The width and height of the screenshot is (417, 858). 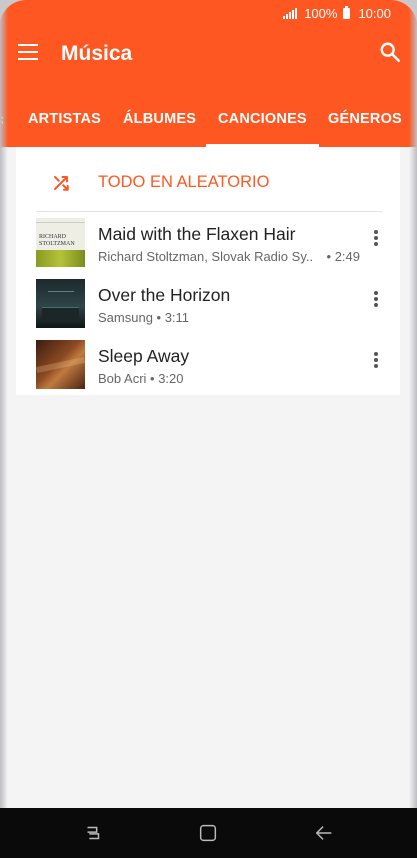 I want to click on song-row: Sleep Away Bob Acri • 3:20, so click(x=208, y=364).